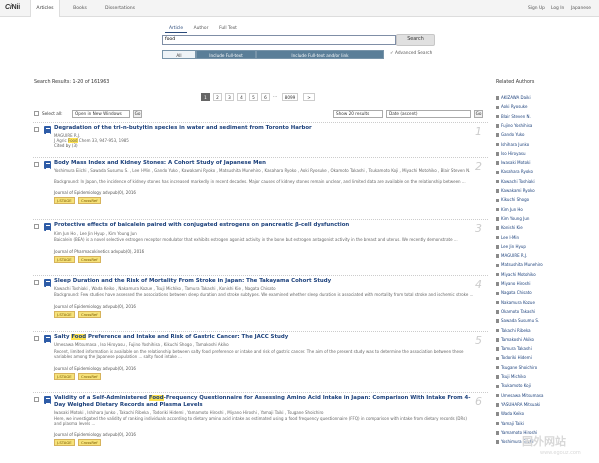  What do you see at coordinates (201, 29) in the screenshot?
I see `search-tab-author: Author` at bounding box center [201, 29].